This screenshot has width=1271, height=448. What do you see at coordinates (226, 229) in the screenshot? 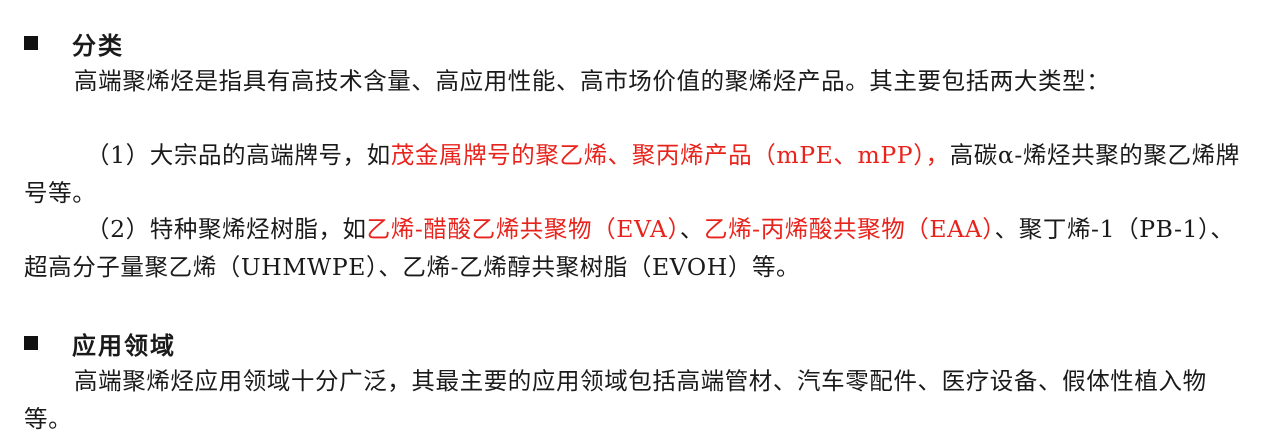
I see `item2-prefix: （2）特种聚烯烃树脂，如` at bounding box center [226, 229].